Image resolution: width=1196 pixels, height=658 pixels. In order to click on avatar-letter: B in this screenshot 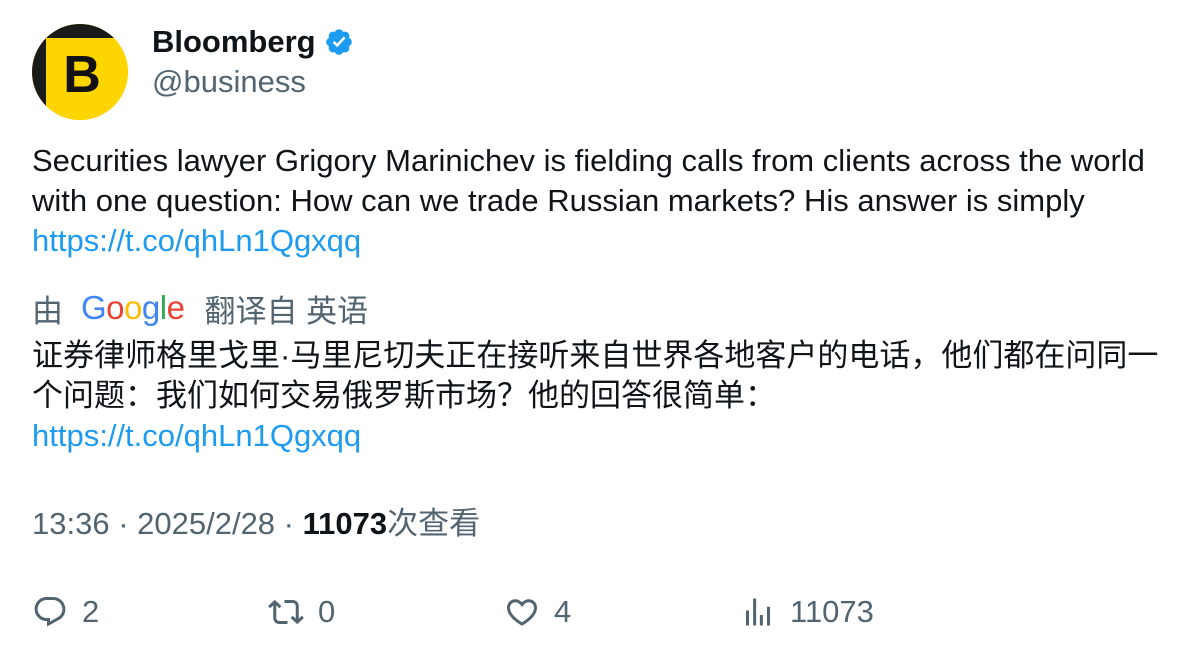, I will do `click(82, 75)`.